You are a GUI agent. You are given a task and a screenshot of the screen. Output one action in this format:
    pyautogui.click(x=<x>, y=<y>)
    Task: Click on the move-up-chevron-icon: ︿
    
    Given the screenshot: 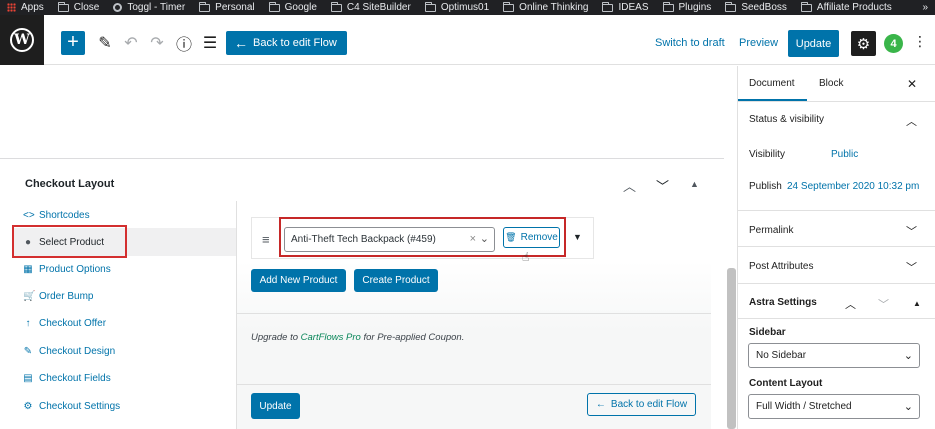 What is the action you would take?
    pyautogui.click(x=629, y=185)
    